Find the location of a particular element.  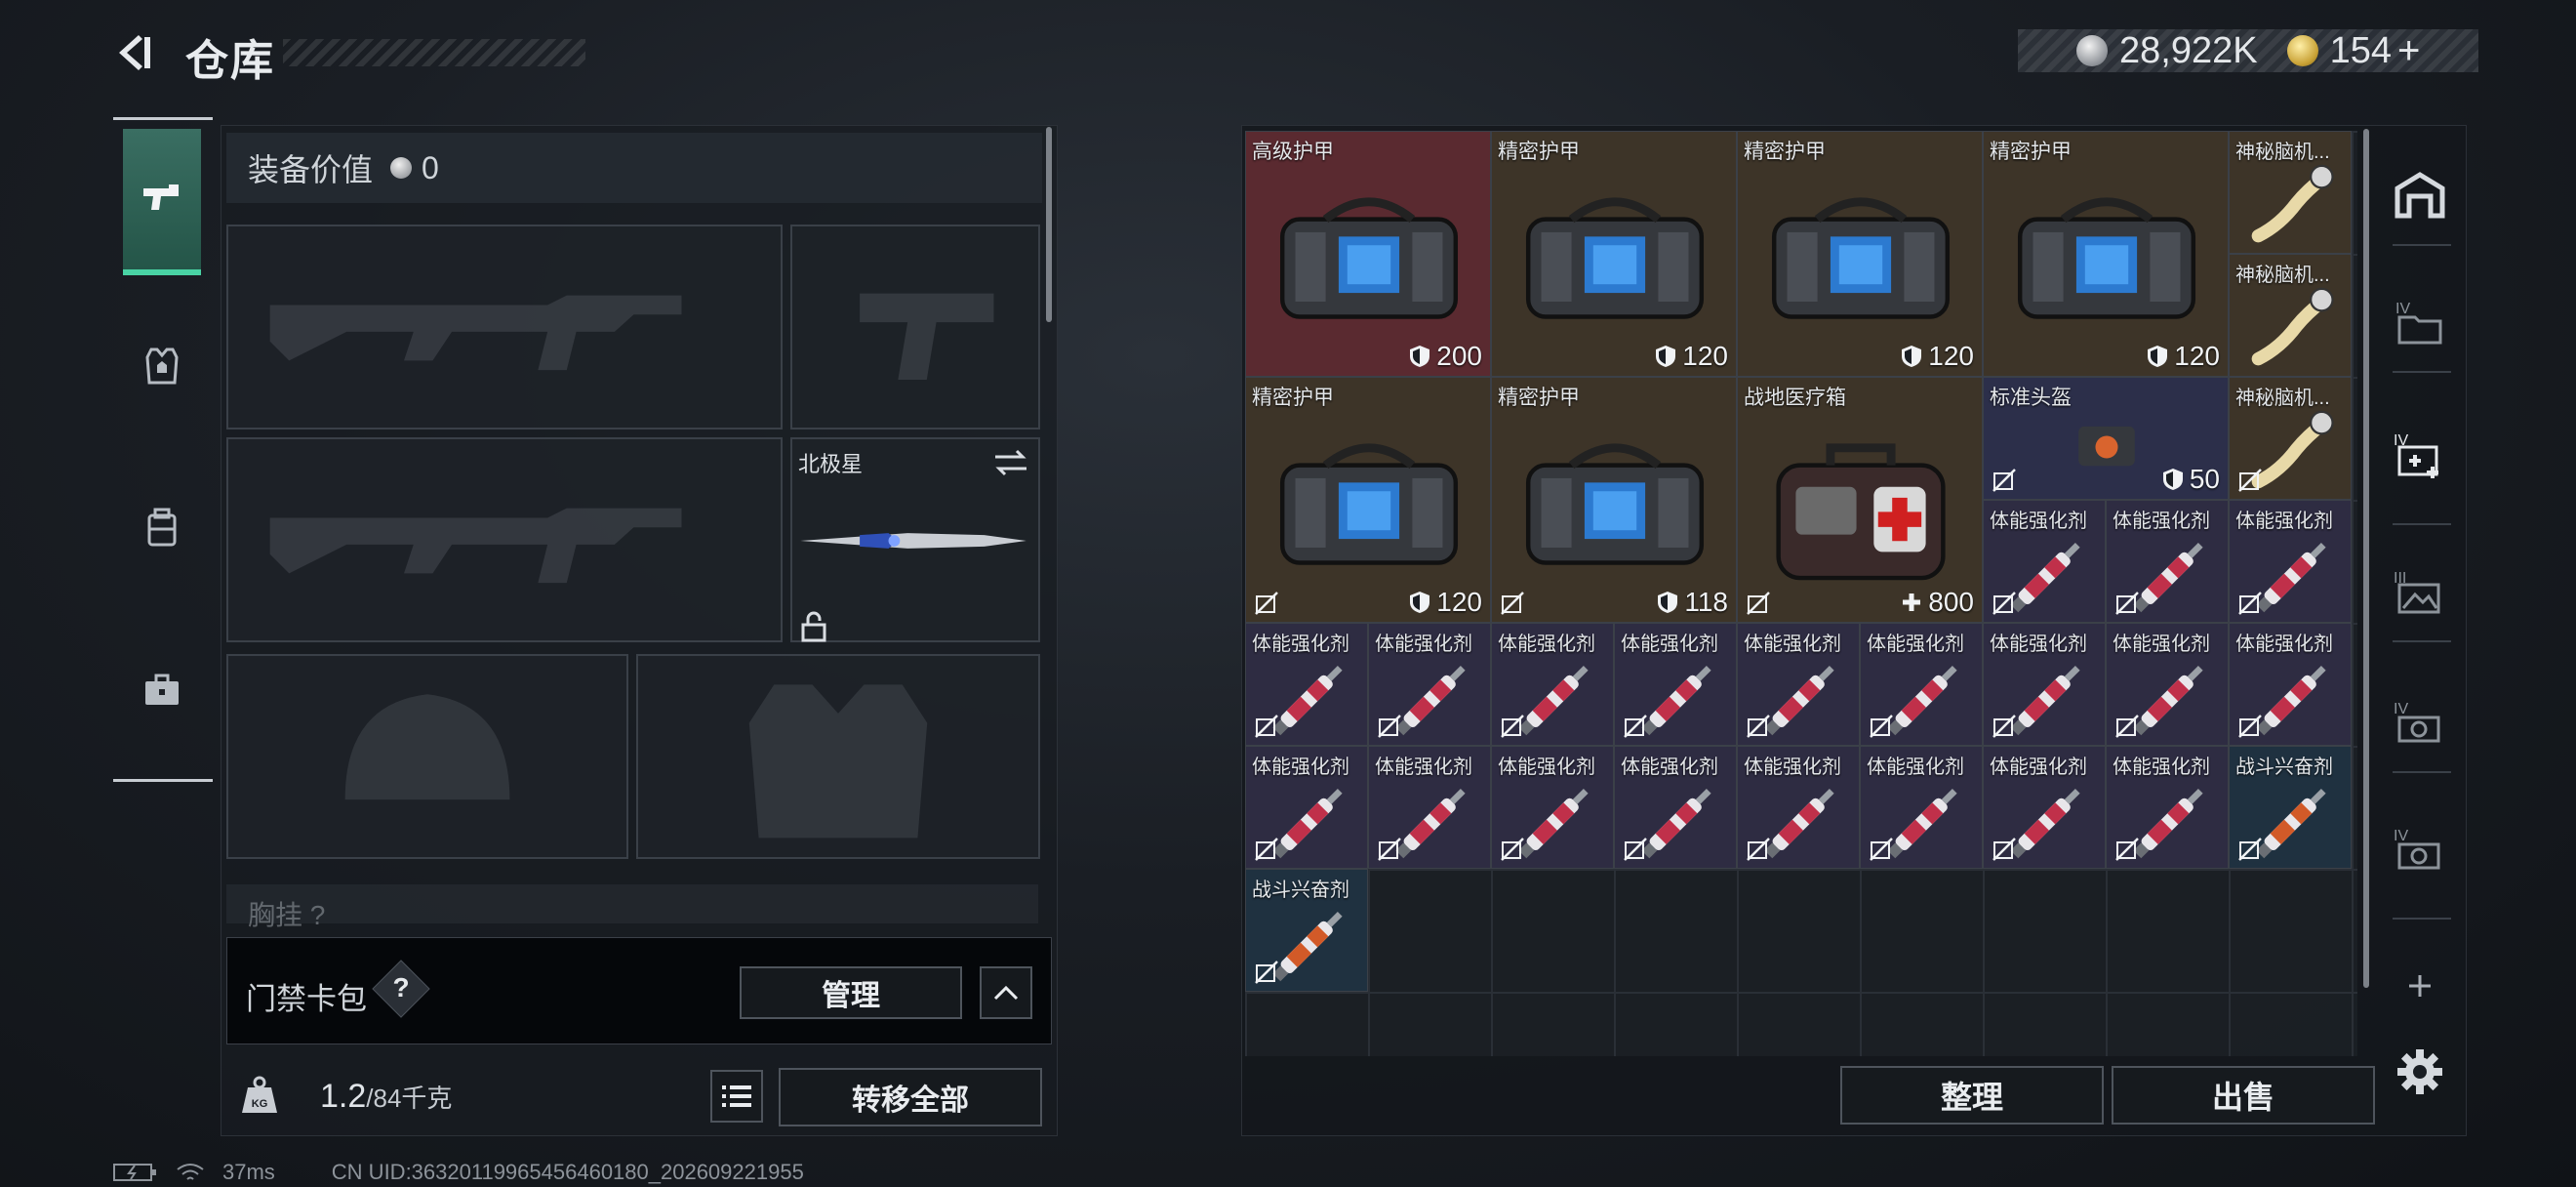

storage-item: 标准头盔 50 is located at coordinates (2106, 438).